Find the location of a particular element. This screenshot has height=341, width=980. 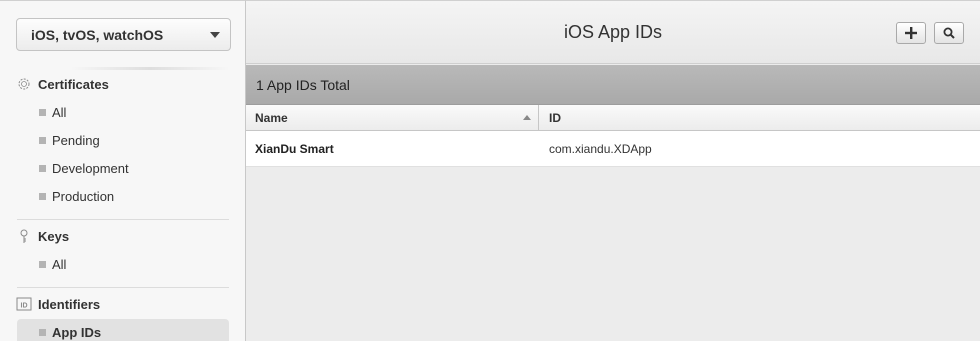

column-header-id: ID is located at coordinates (760, 117).